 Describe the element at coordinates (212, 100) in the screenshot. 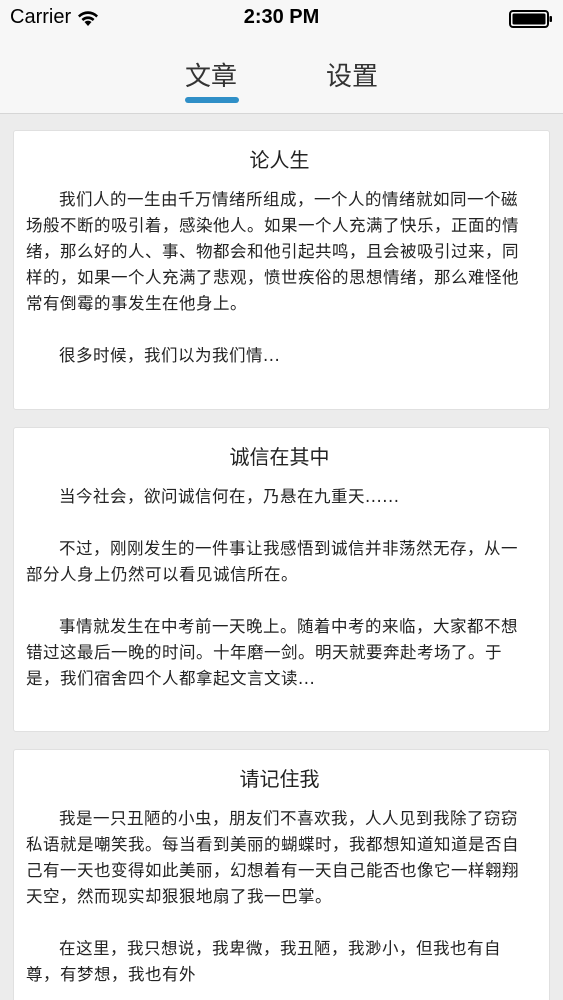

I see `active-tab-indicator` at that location.